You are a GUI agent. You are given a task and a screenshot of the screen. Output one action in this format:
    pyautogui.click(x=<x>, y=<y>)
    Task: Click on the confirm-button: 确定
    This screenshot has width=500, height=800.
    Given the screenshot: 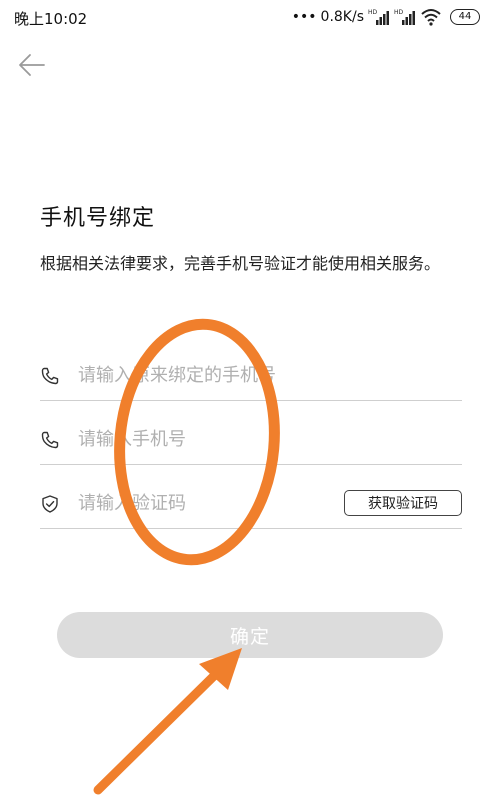 What is the action you would take?
    pyautogui.click(x=250, y=635)
    